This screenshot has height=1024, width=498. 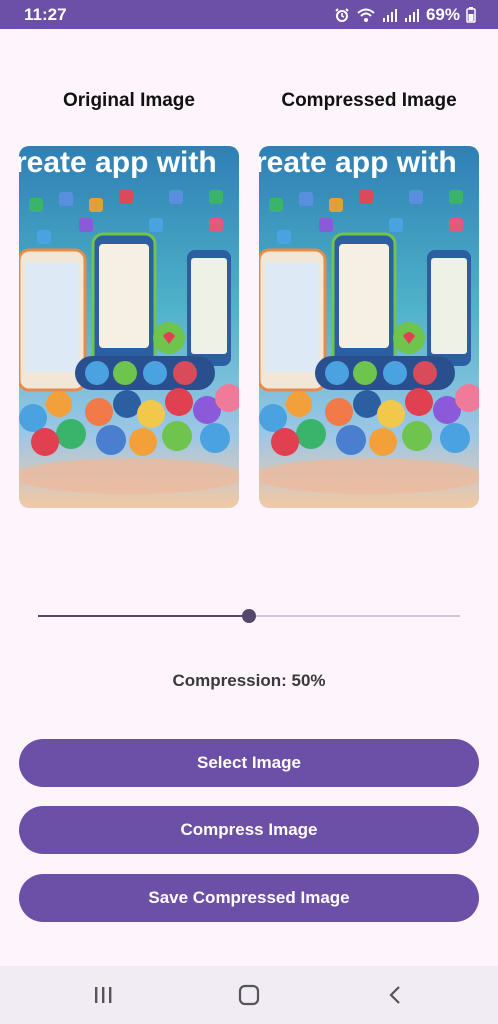 What do you see at coordinates (249, 830) in the screenshot?
I see `compress-image-button: Compress Image` at bounding box center [249, 830].